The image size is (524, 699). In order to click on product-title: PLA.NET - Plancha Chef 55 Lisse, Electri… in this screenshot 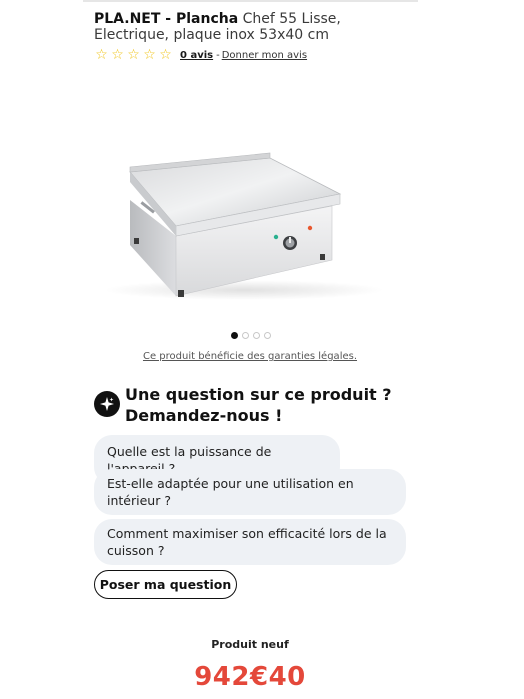, I will do `click(244, 27)`.